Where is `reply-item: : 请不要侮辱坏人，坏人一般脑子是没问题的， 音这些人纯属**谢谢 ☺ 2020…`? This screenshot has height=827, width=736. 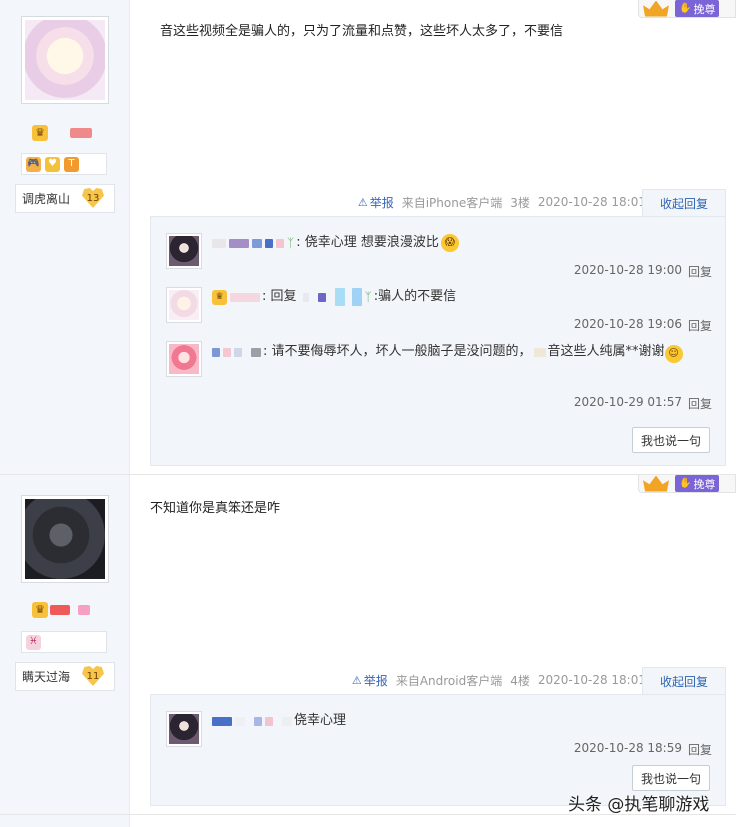
reply-item: : 请不要侮辱坏人，坏人一般脑子是没问题的， 音这些人纯属**谢谢 ☺ 2020… is located at coordinates (439, 376).